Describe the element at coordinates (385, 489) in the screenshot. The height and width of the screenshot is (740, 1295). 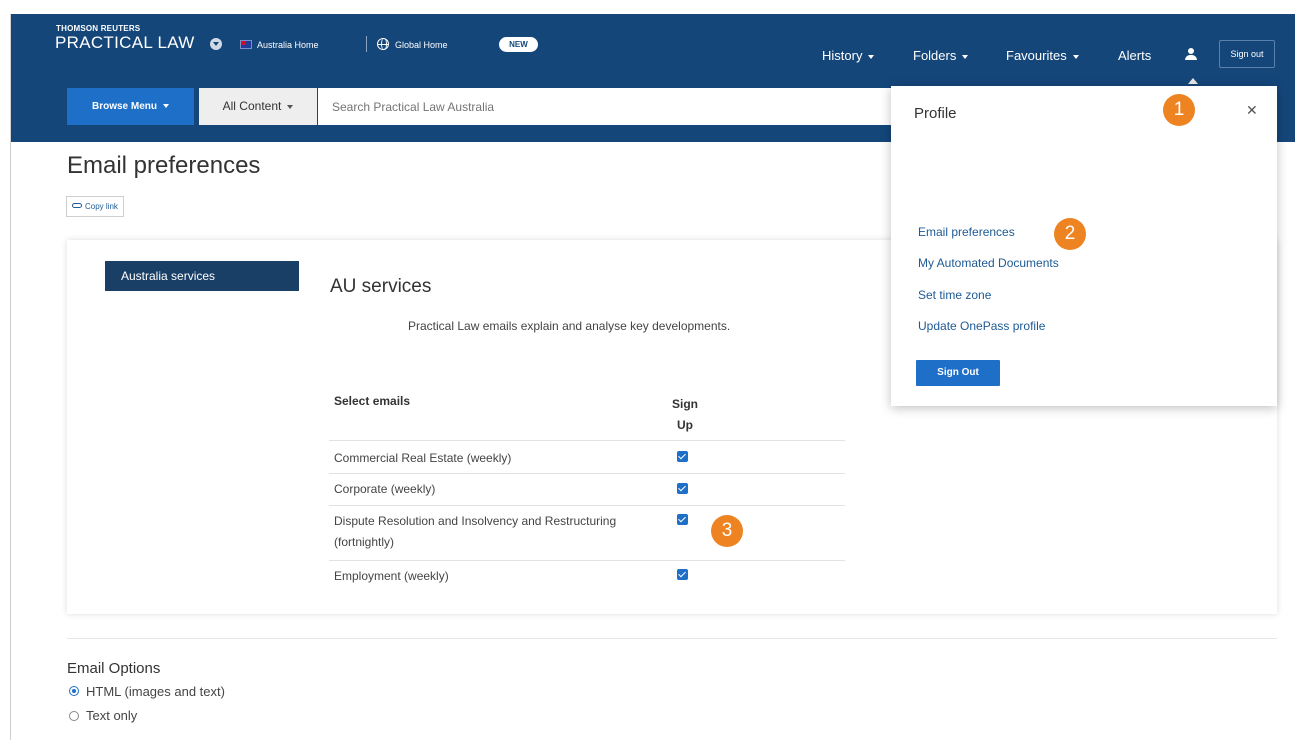
I see `email-row-label: Corporate (weekly)` at that location.